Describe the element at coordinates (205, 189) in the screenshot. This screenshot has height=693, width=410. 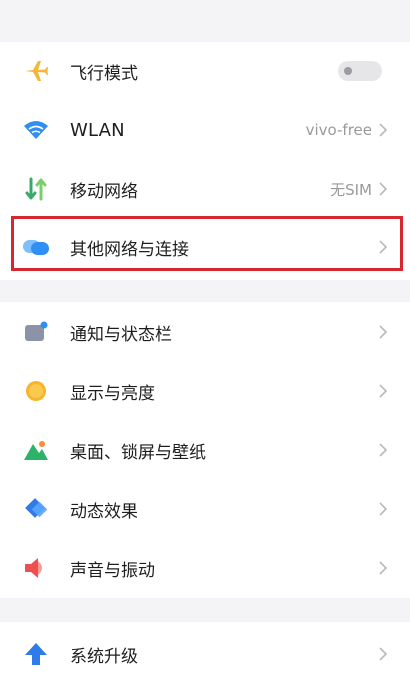
I see `mobile-network-row: 移动网络 无SIM` at that location.